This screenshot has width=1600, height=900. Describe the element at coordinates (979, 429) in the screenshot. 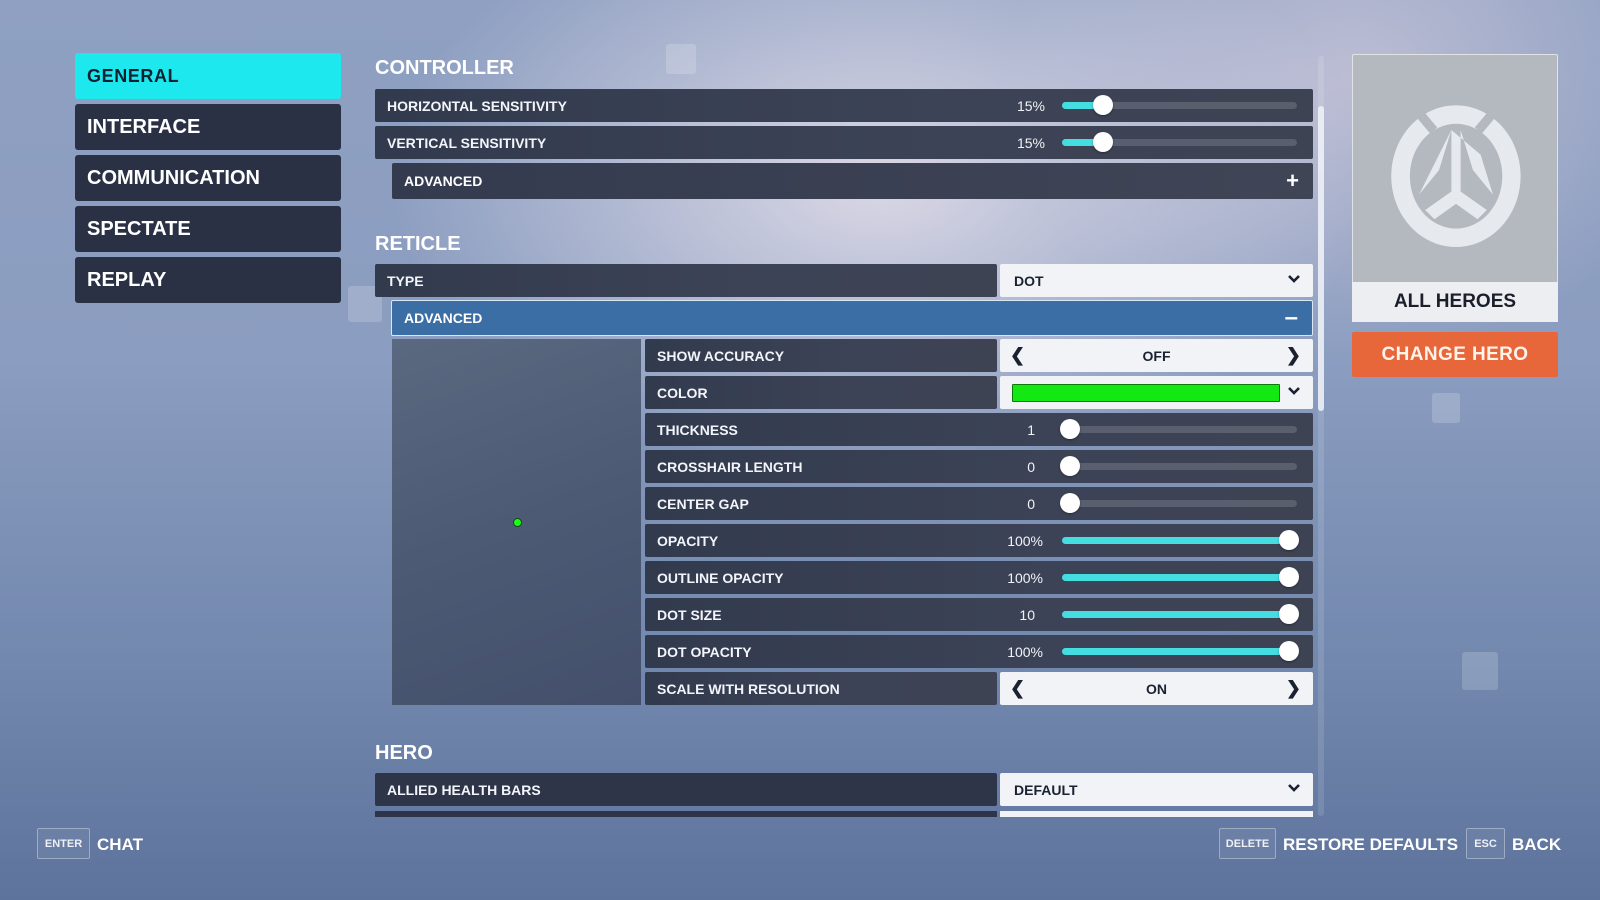

I see `thickness-row: THICKNESS 1` at that location.